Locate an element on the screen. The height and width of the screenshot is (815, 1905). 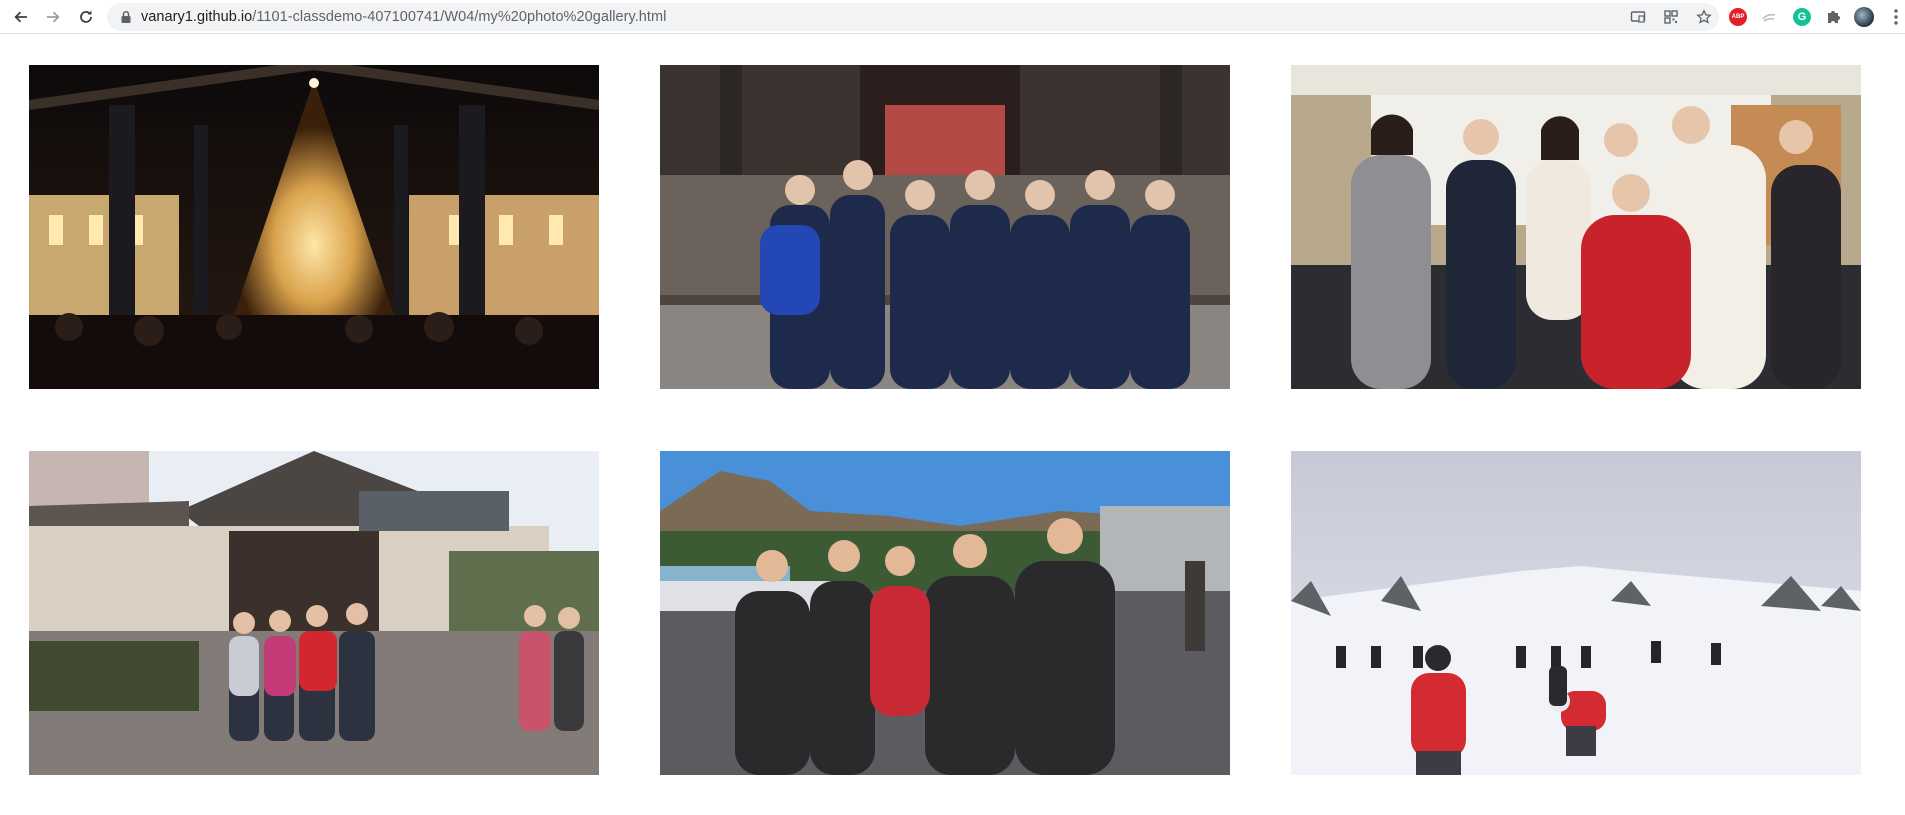
grammarly-label: G is located at coordinates (1802, 17).